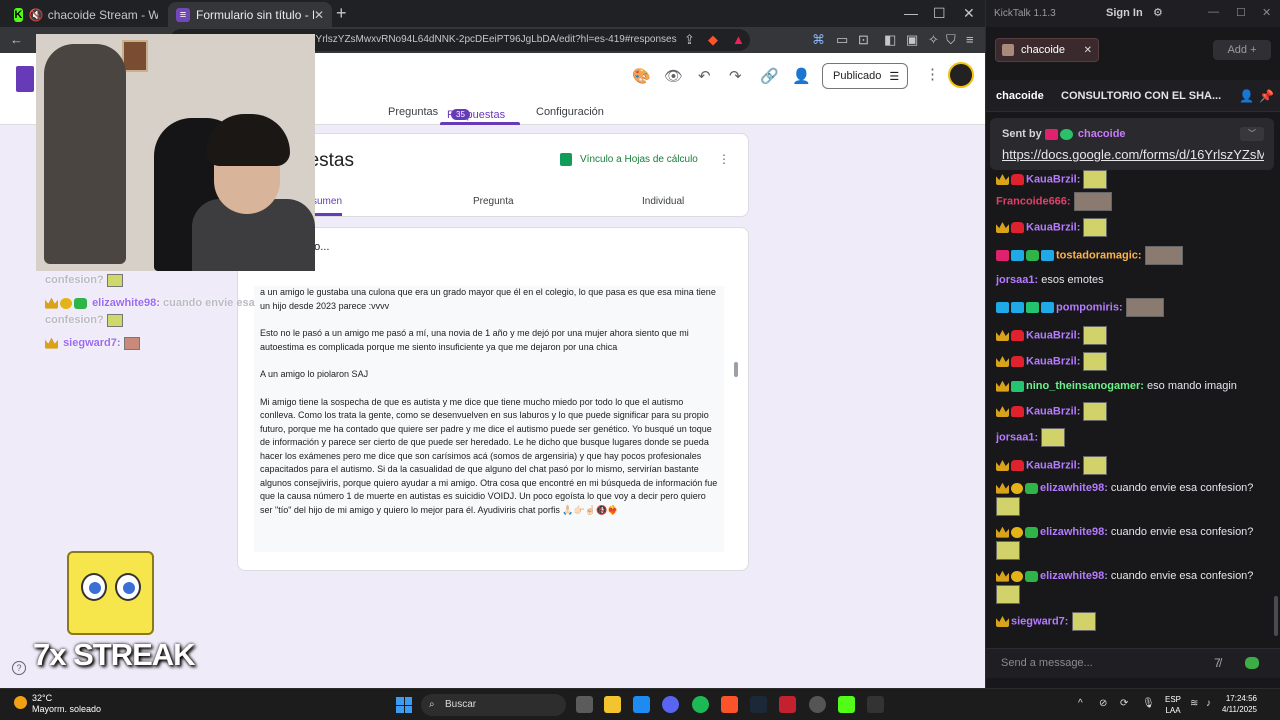 This screenshot has width=1280, height=720. I want to click on tray-chevron-icon: ^, so click(1080, 703).